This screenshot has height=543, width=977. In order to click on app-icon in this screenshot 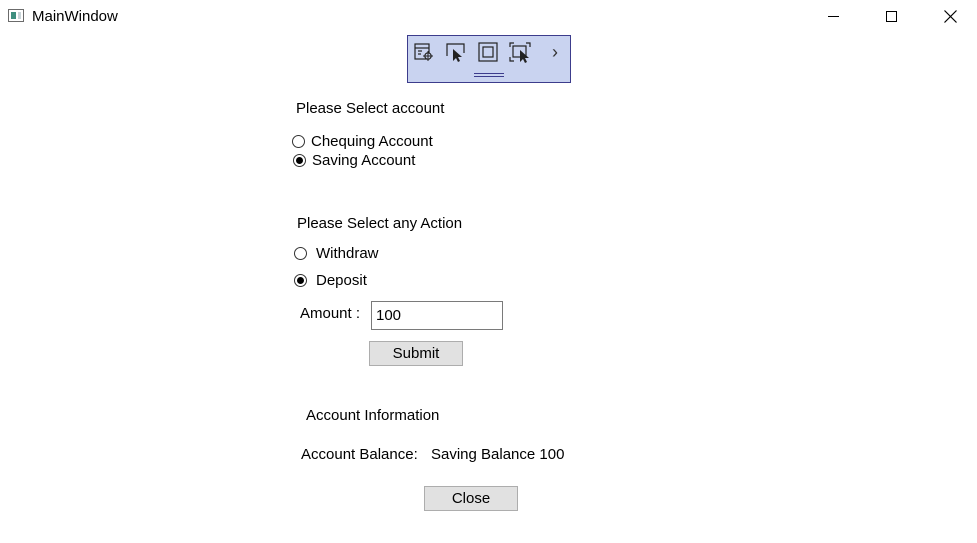, I will do `click(16, 15)`.